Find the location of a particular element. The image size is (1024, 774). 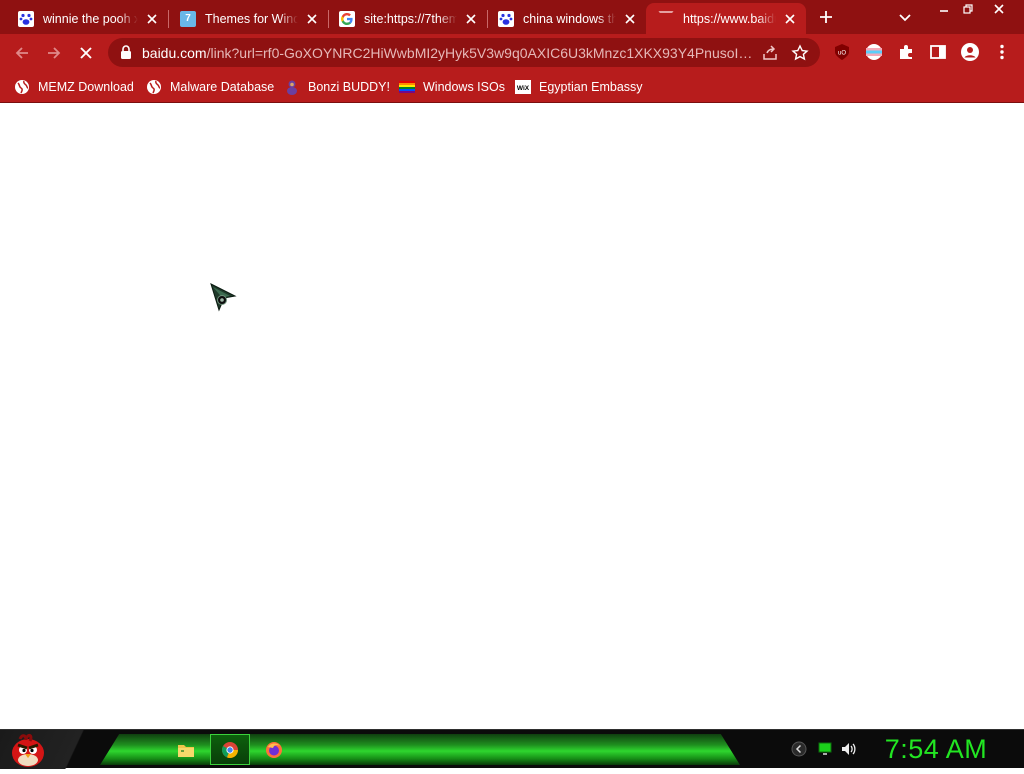

bookmark-label: Malware Database is located at coordinates (222, 87).